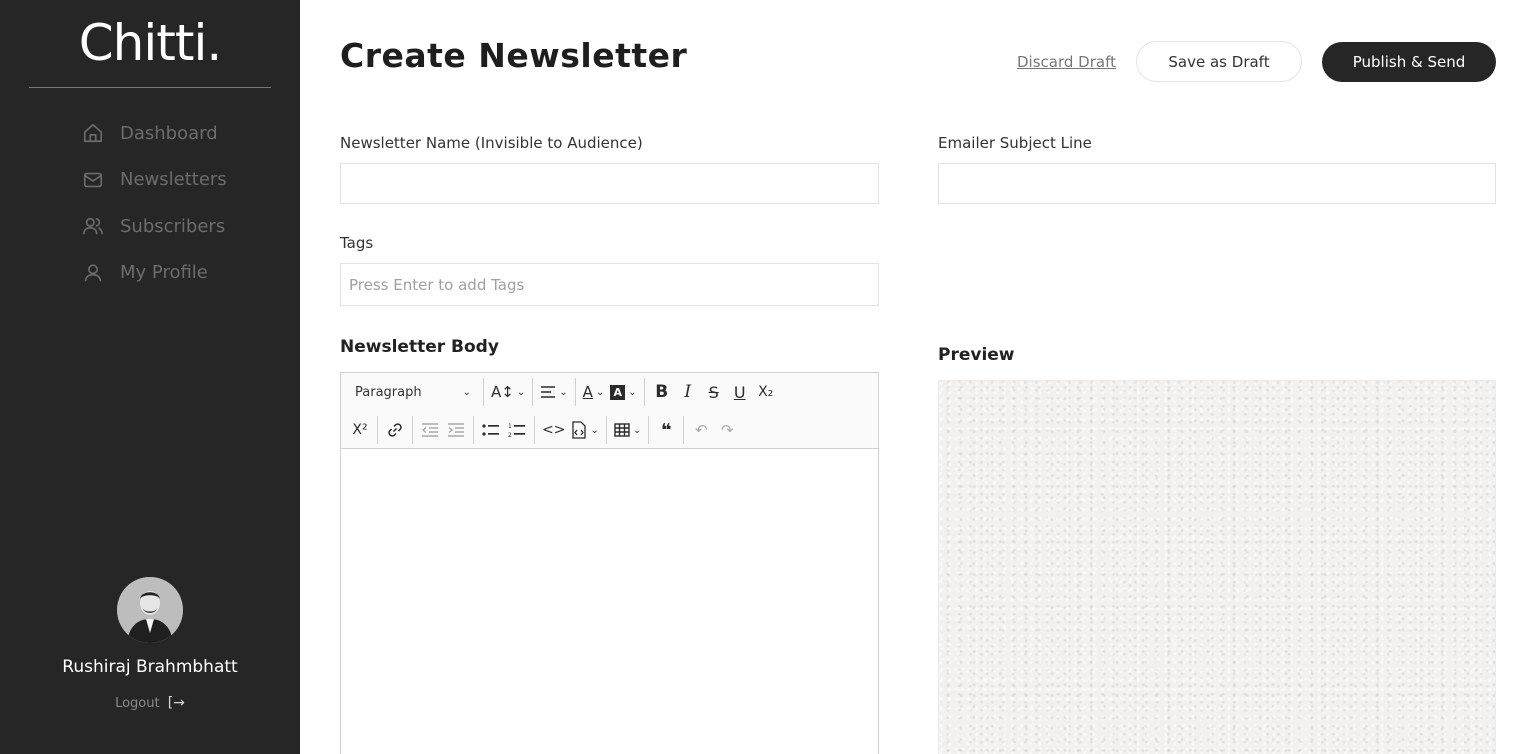  Describe the element at coordinates (1015, 143) in the screenshot. I see `subject-line-label: Emailer Subject Line` at that location.